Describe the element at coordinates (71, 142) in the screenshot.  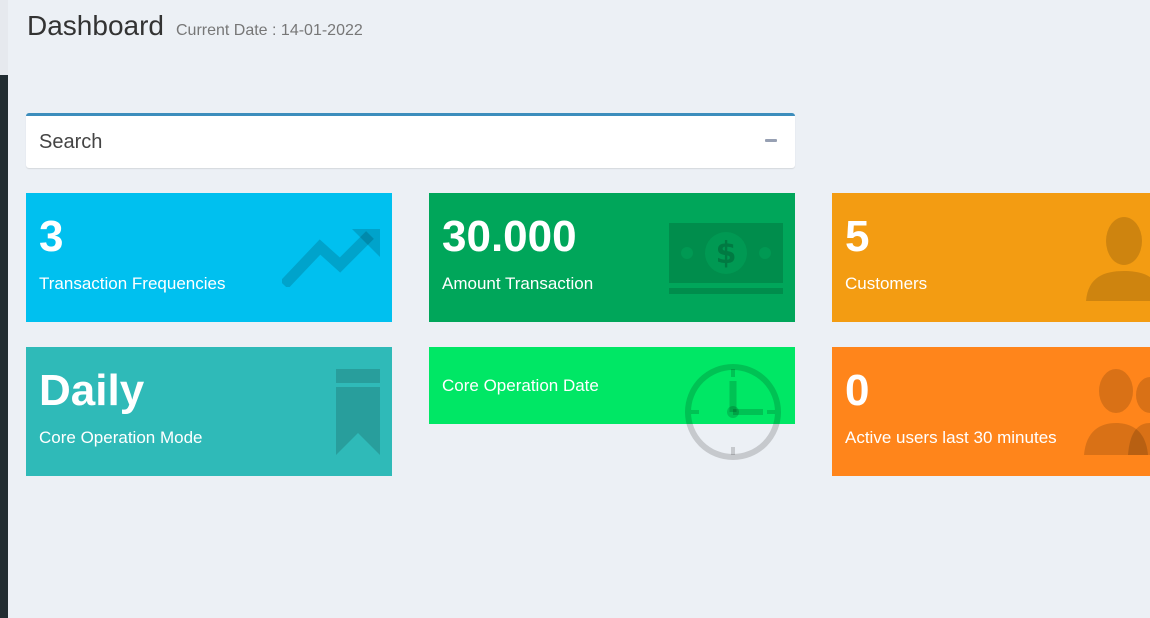
I see `search-panel-title: Search` at that location.